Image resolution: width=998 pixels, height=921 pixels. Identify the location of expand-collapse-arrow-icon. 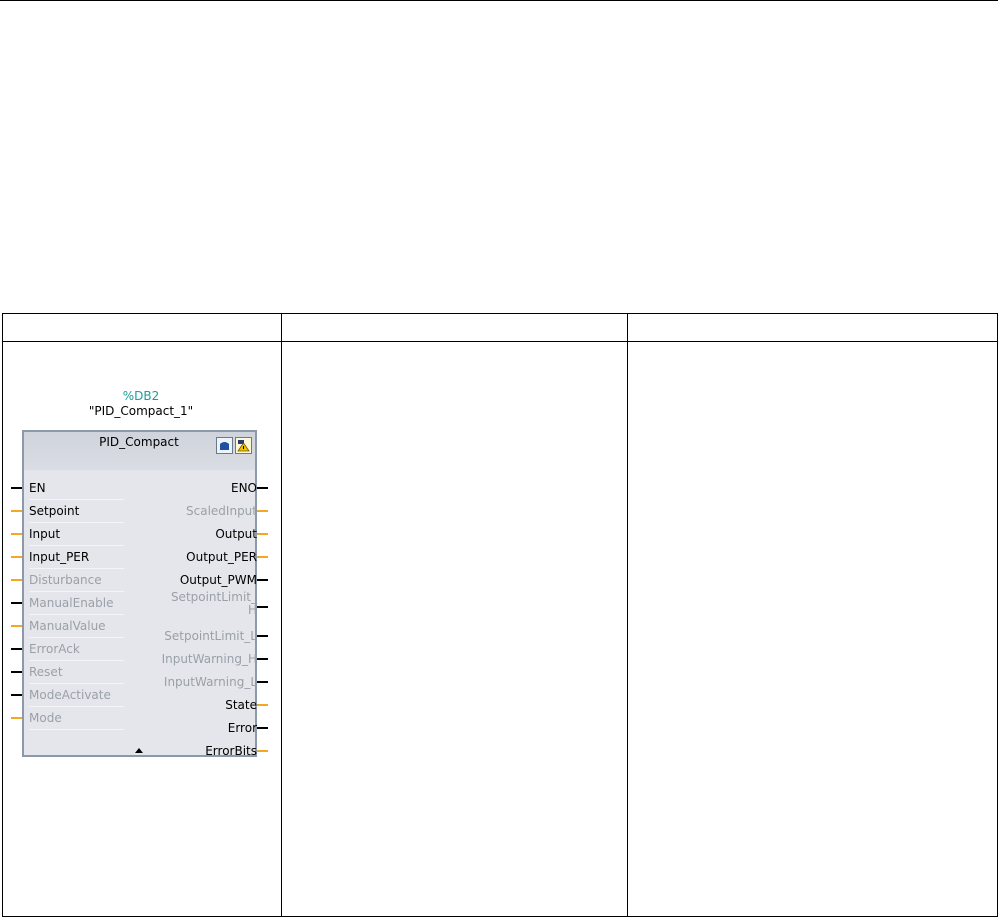
(139, 750).